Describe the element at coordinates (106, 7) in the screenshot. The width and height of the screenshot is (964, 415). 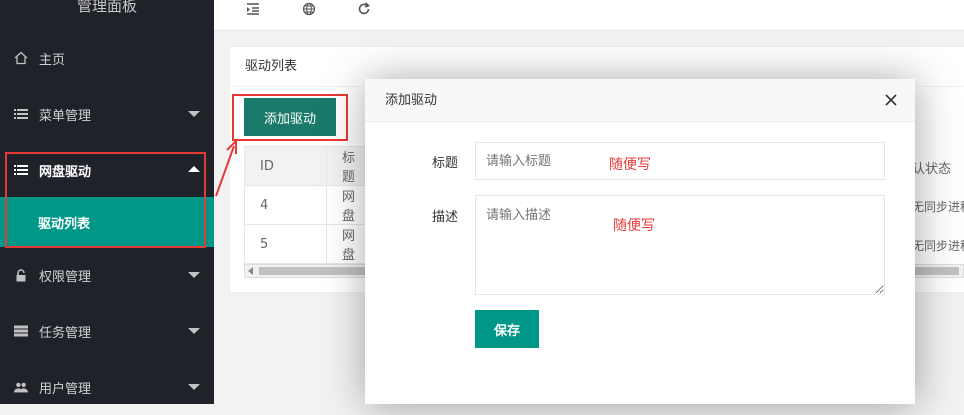
I see `brand-title: 管理面板` at that location.